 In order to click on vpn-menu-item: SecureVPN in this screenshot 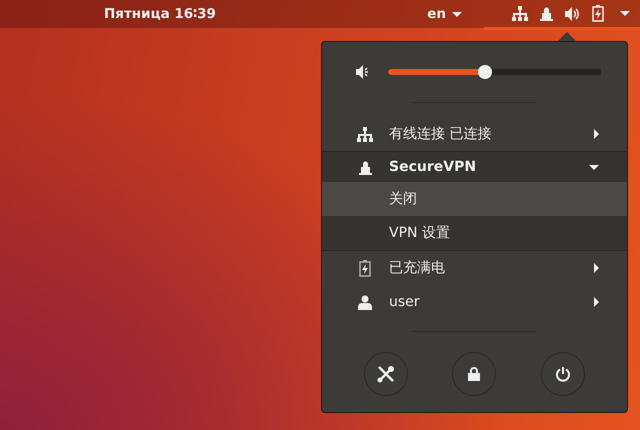, I will do `click(474, 167)`.